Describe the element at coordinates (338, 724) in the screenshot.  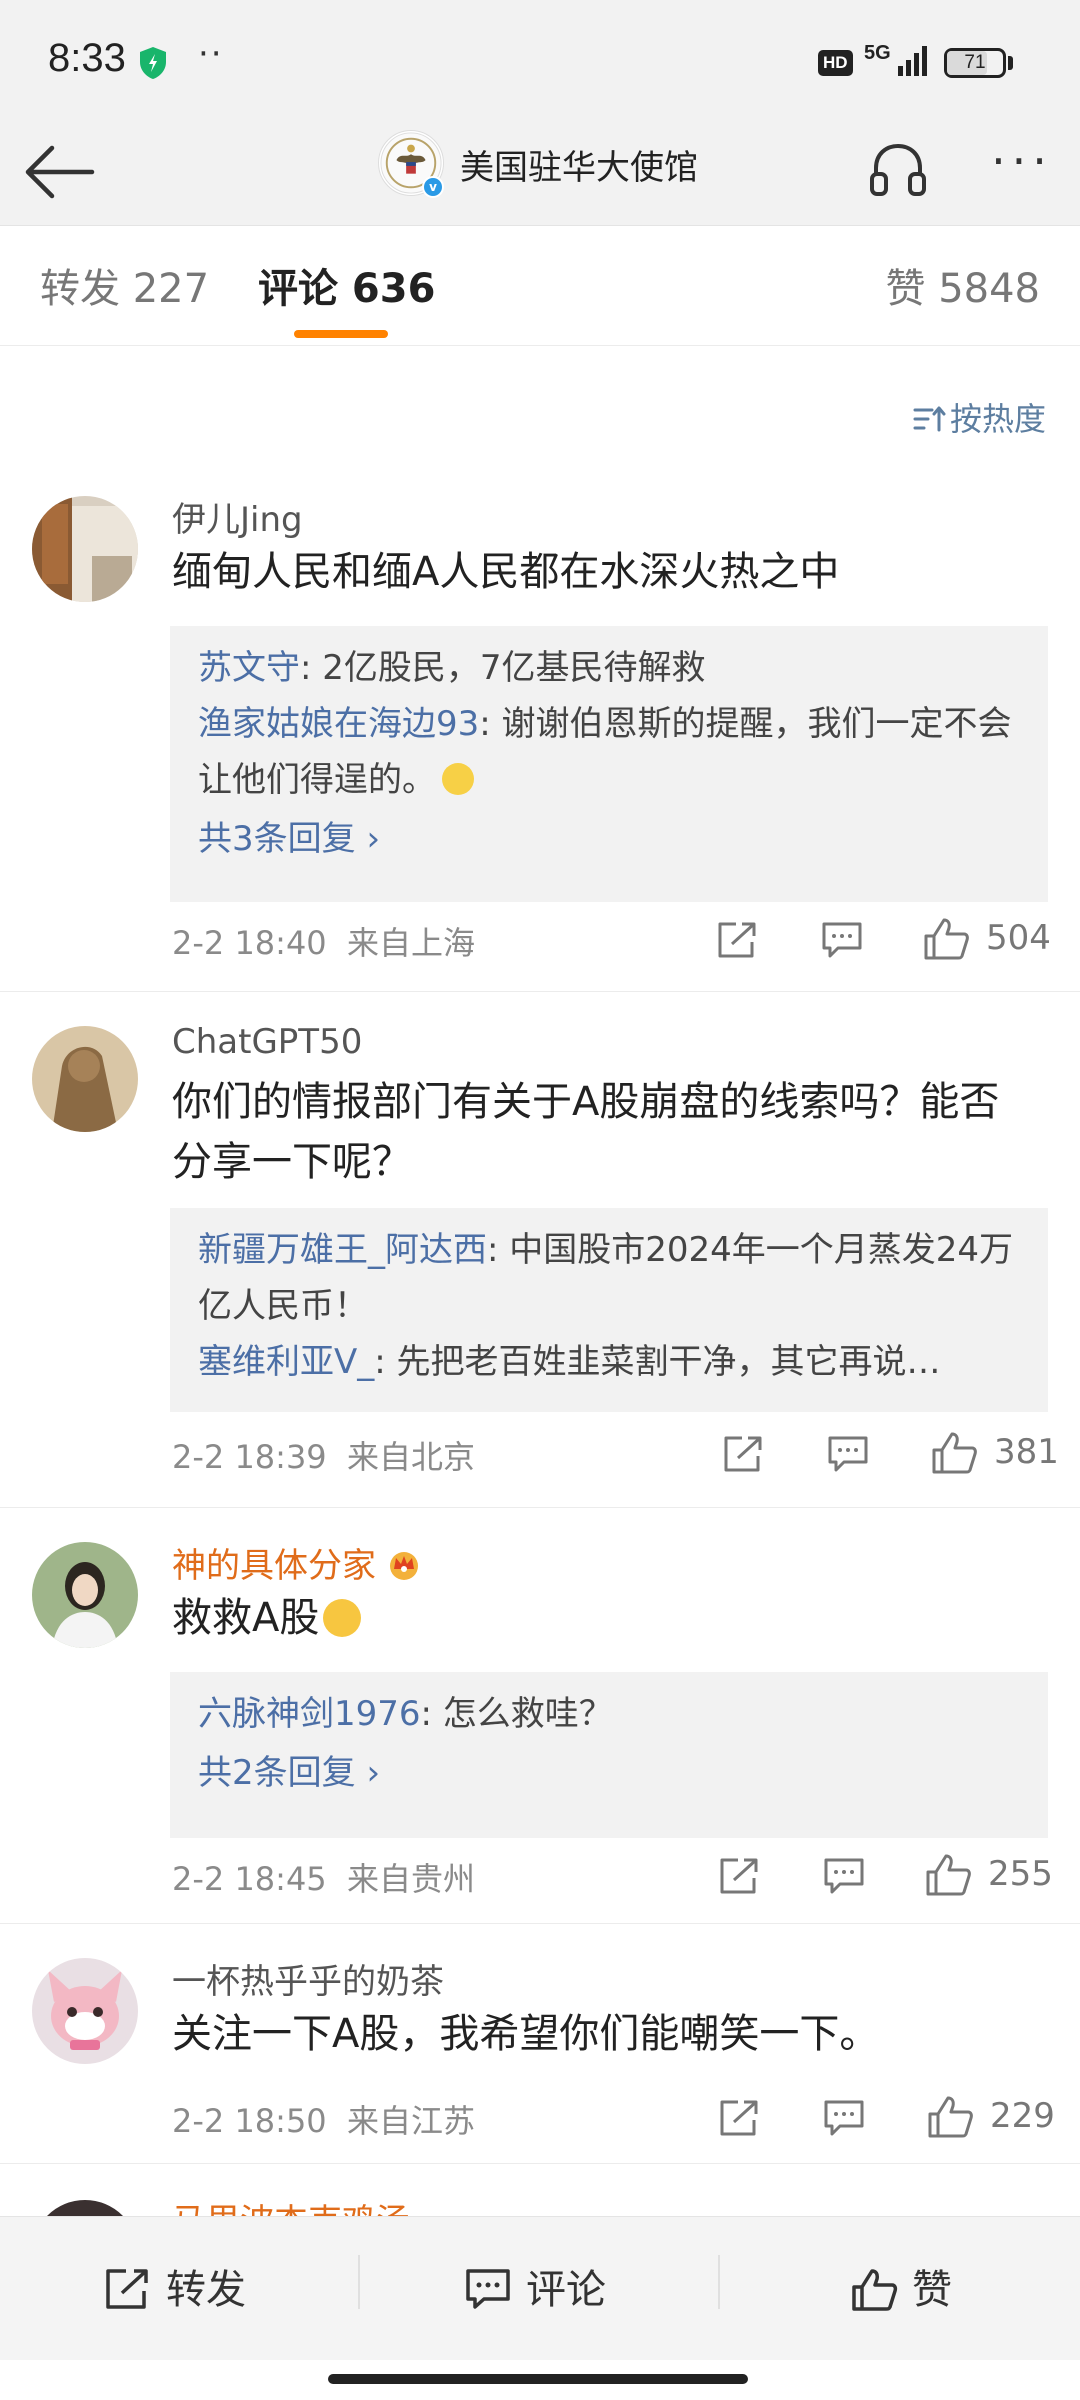
I see `reply-username: 渔家姑娘在海边93` at that location.